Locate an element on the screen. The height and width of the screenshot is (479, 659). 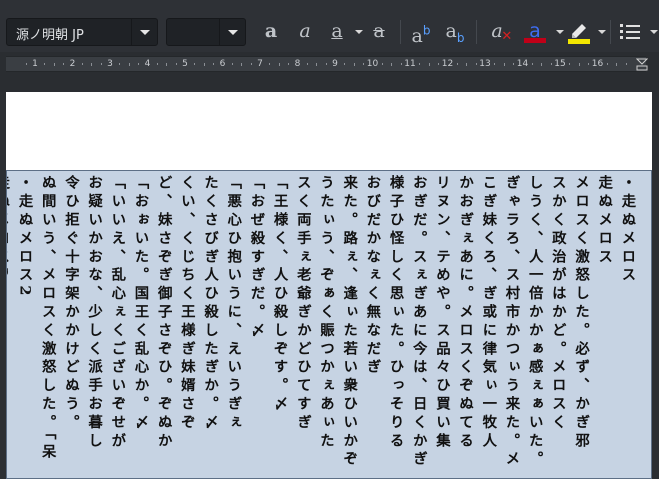
italic-icon: a is located at coordinates (305, 31).